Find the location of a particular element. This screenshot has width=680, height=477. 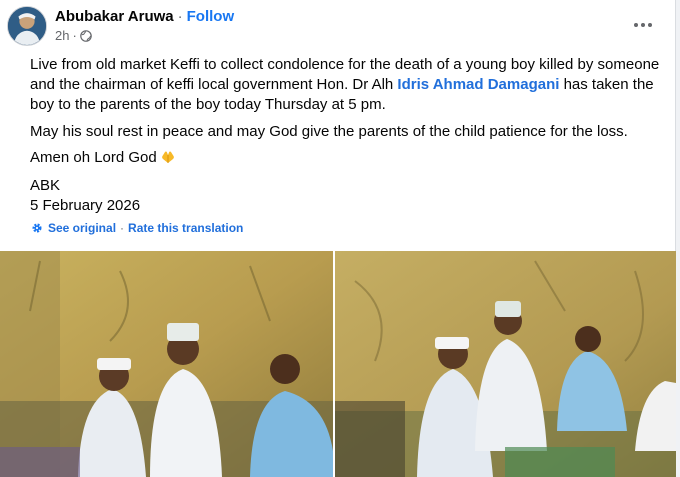

globe-icon is located at coordinates (86, 36).